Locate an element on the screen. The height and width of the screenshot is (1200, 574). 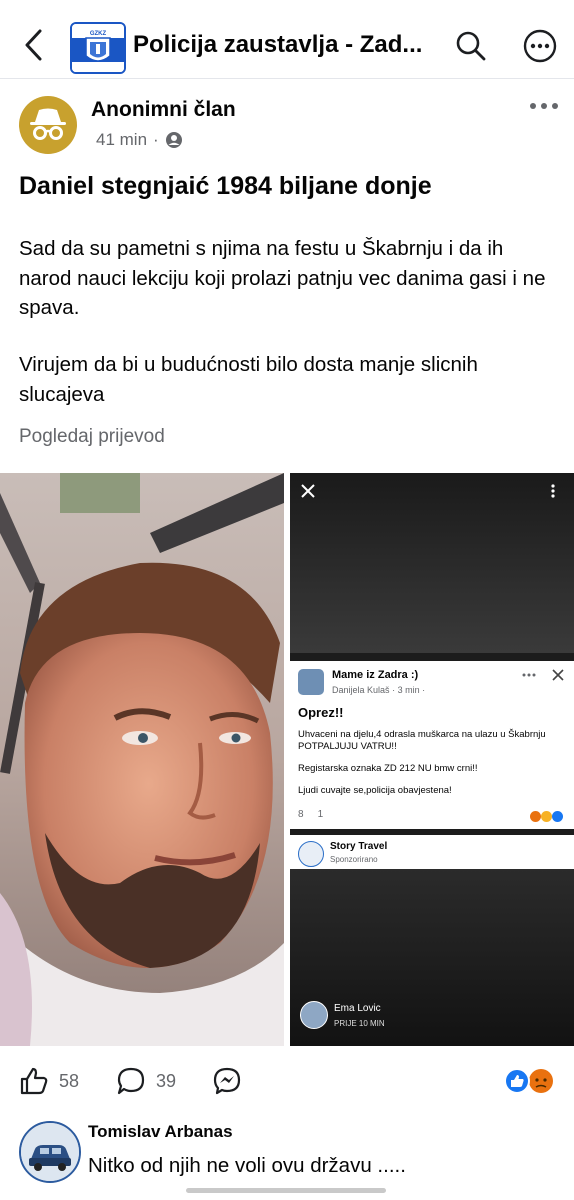
embedded-likes: 8 is located at coordinates (301, 814).